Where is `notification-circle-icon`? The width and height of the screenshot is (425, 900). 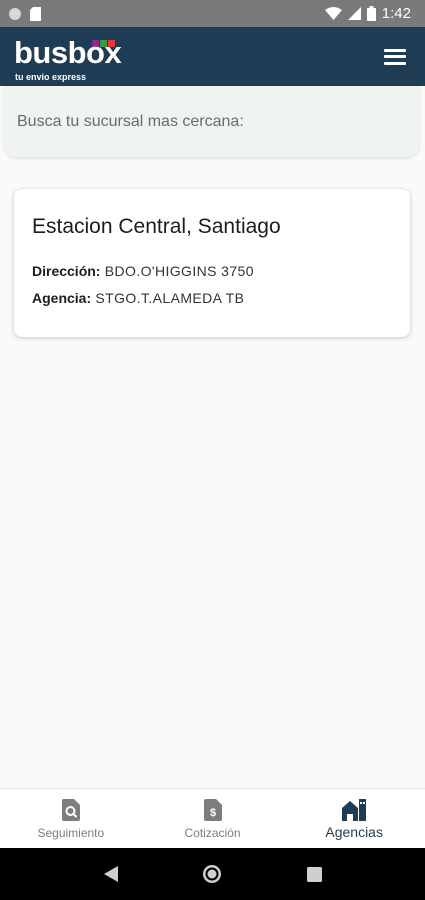 notification-circle-icon is located at coordinates (15, 13).